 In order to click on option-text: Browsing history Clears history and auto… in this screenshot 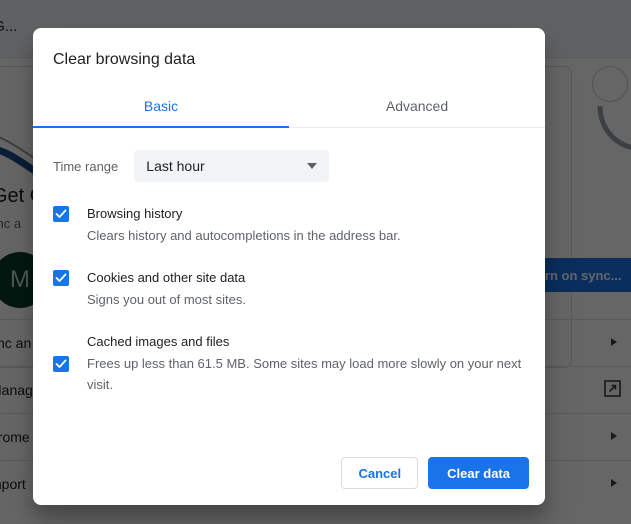, I will do `click(306, 225)`.